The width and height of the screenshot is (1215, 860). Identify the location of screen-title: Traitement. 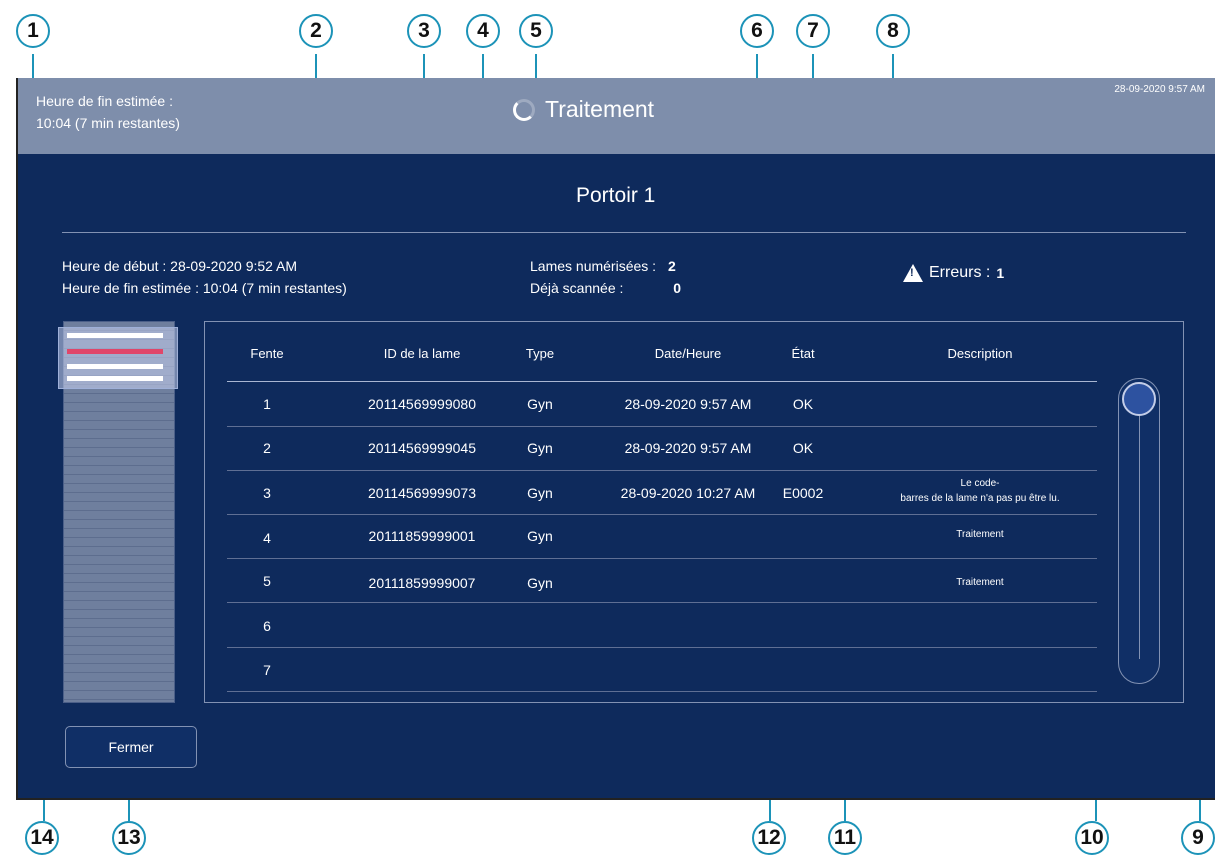
(583, 109).